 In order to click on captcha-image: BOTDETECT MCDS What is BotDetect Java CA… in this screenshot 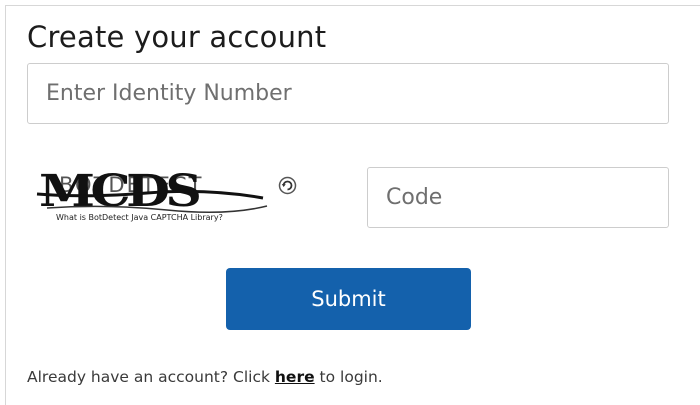, I will do `click(150, 197)`.